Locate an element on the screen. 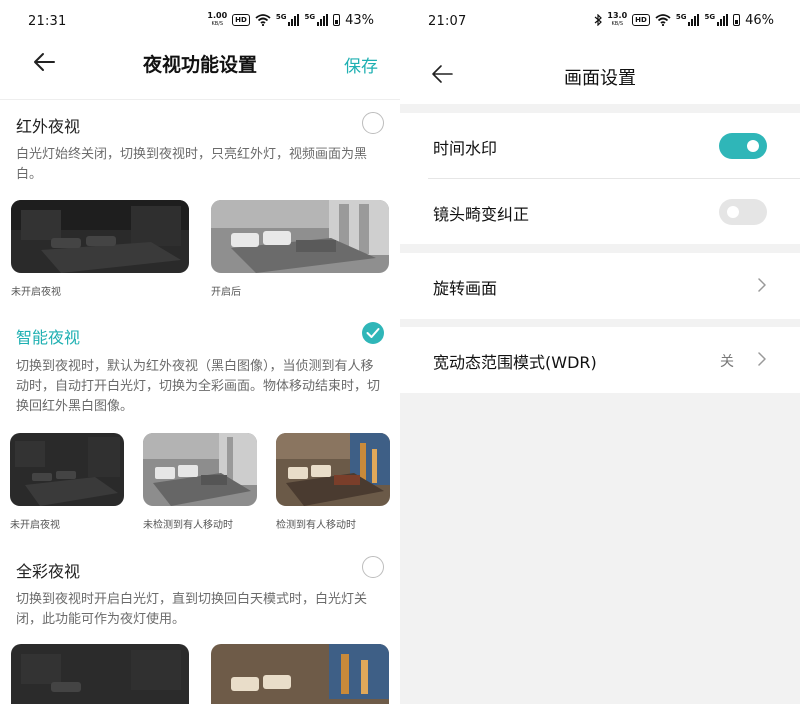 This screenshot has height=704, width=800. caption-no-motion: 未检测到有人移动时 is located at coordinates (188, 525).